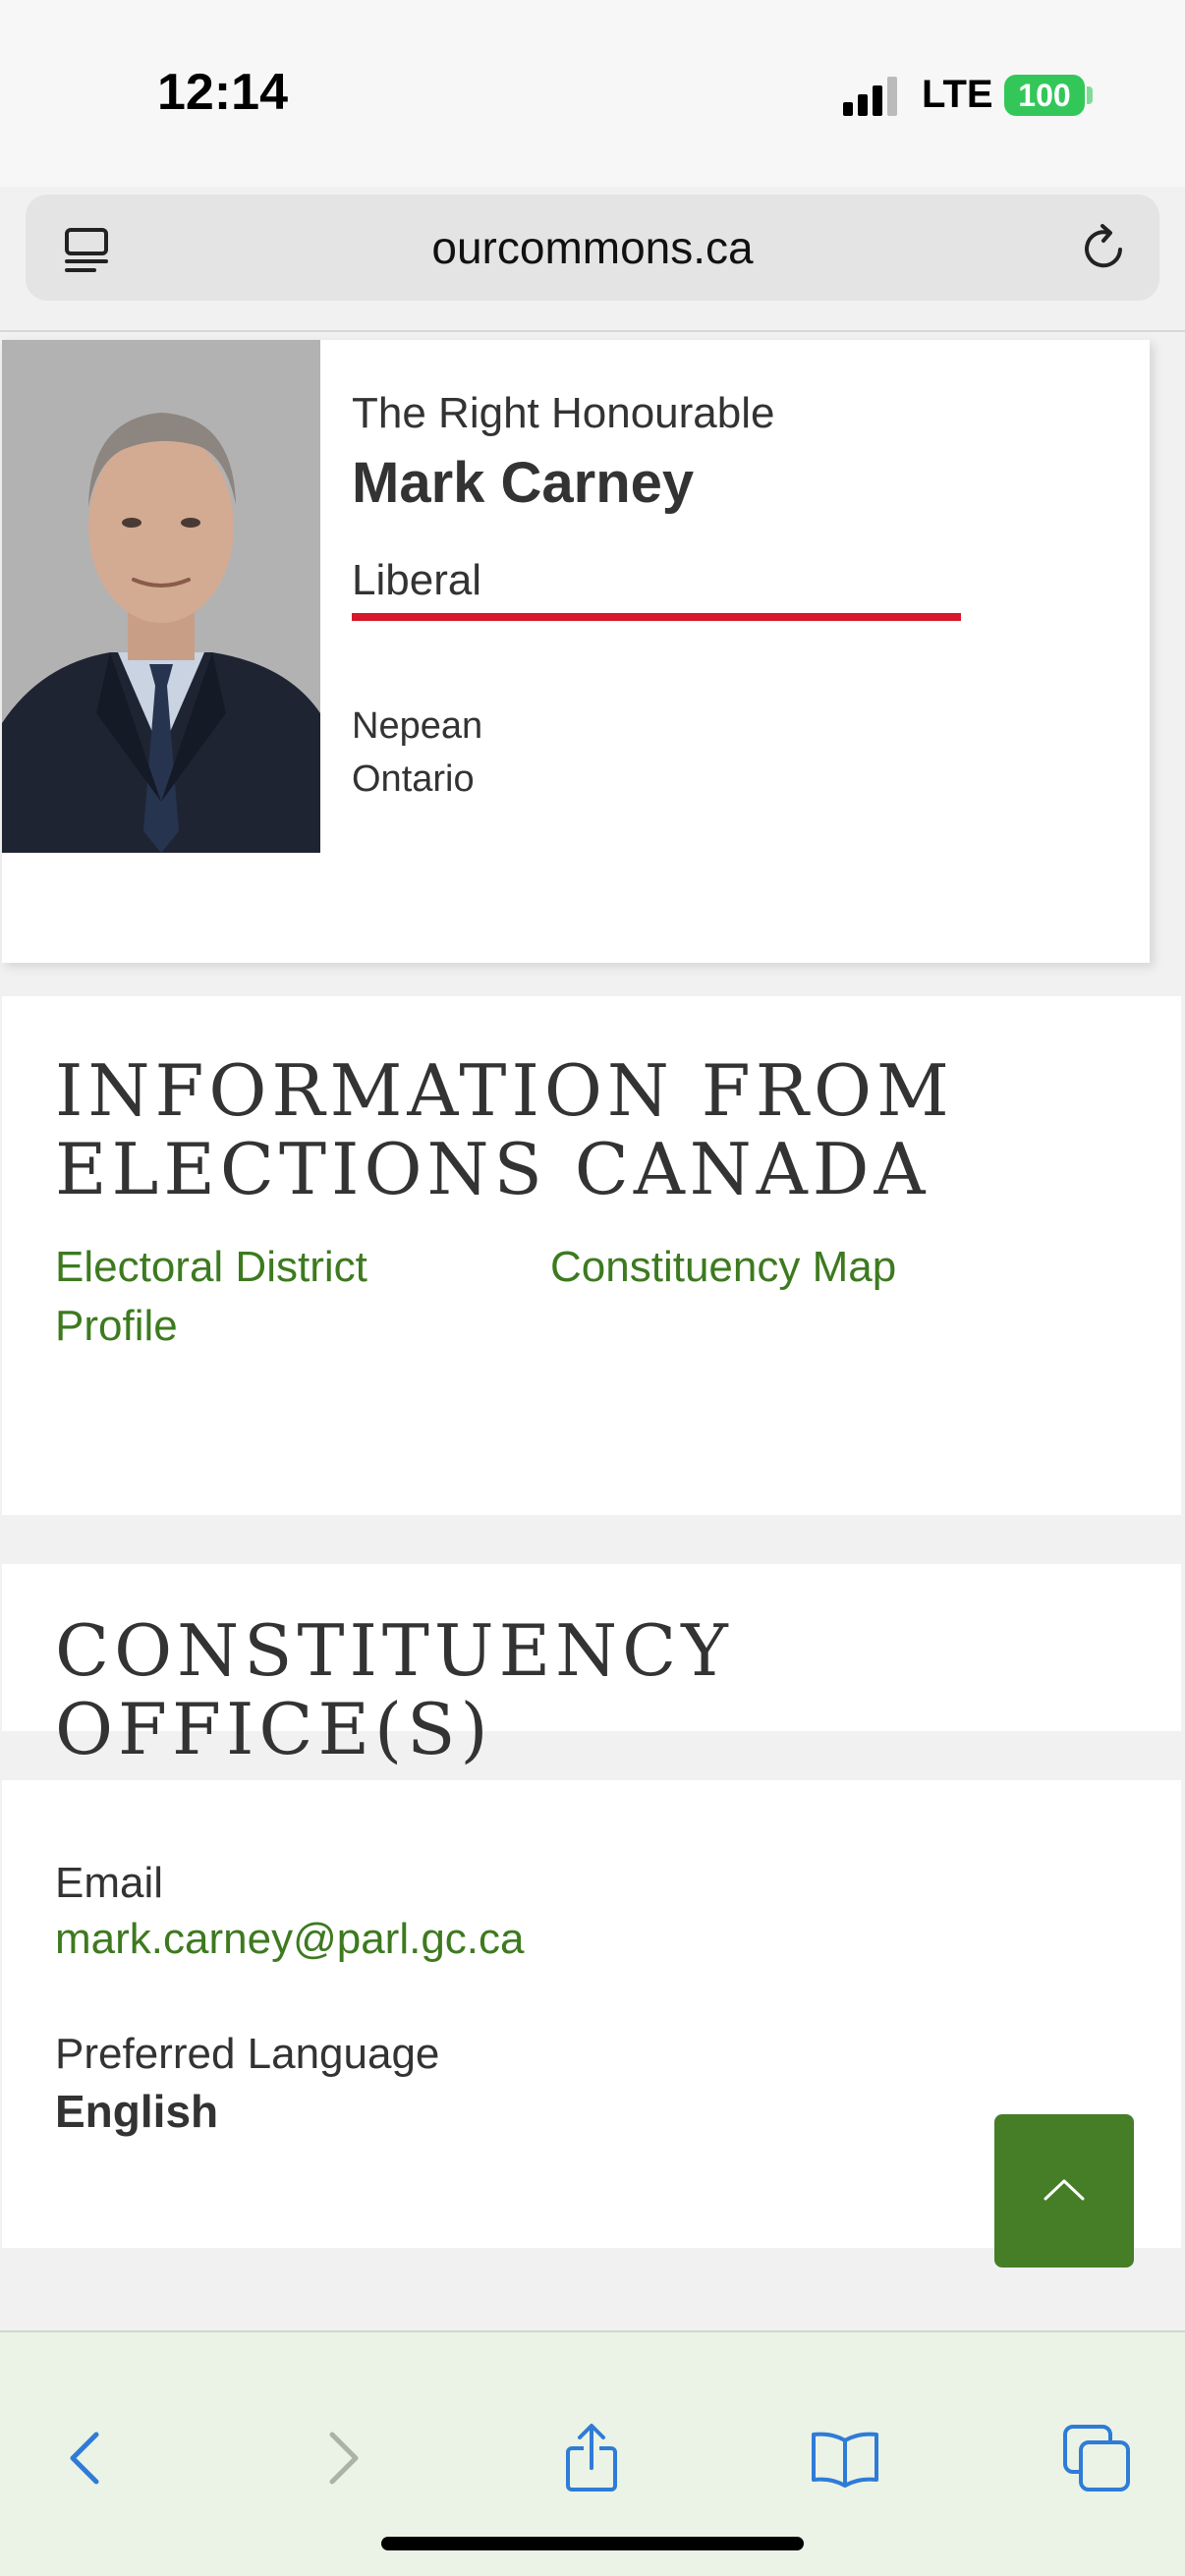 Image resolution: width=1185 pixels, height=2576 pixels. I want to click on section-title-line2: ELECTIONS CANADA, so click(493, 1169).